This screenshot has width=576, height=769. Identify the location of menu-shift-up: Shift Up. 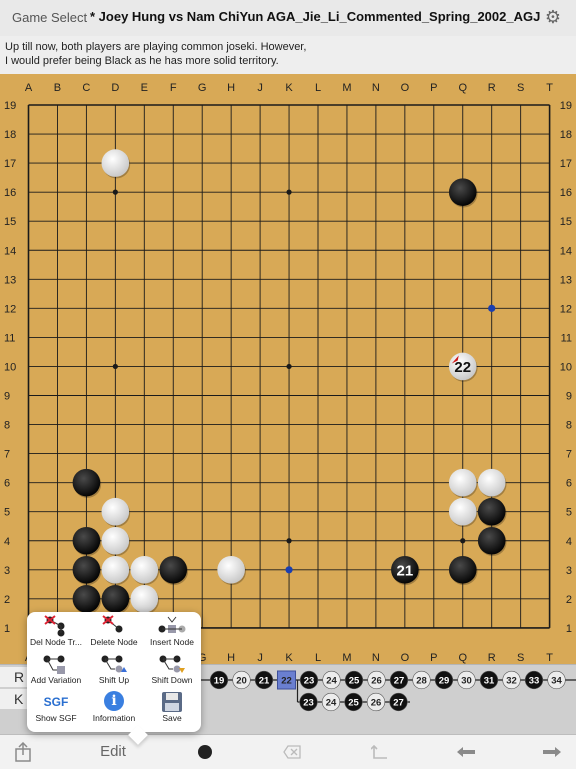
(114, 672).